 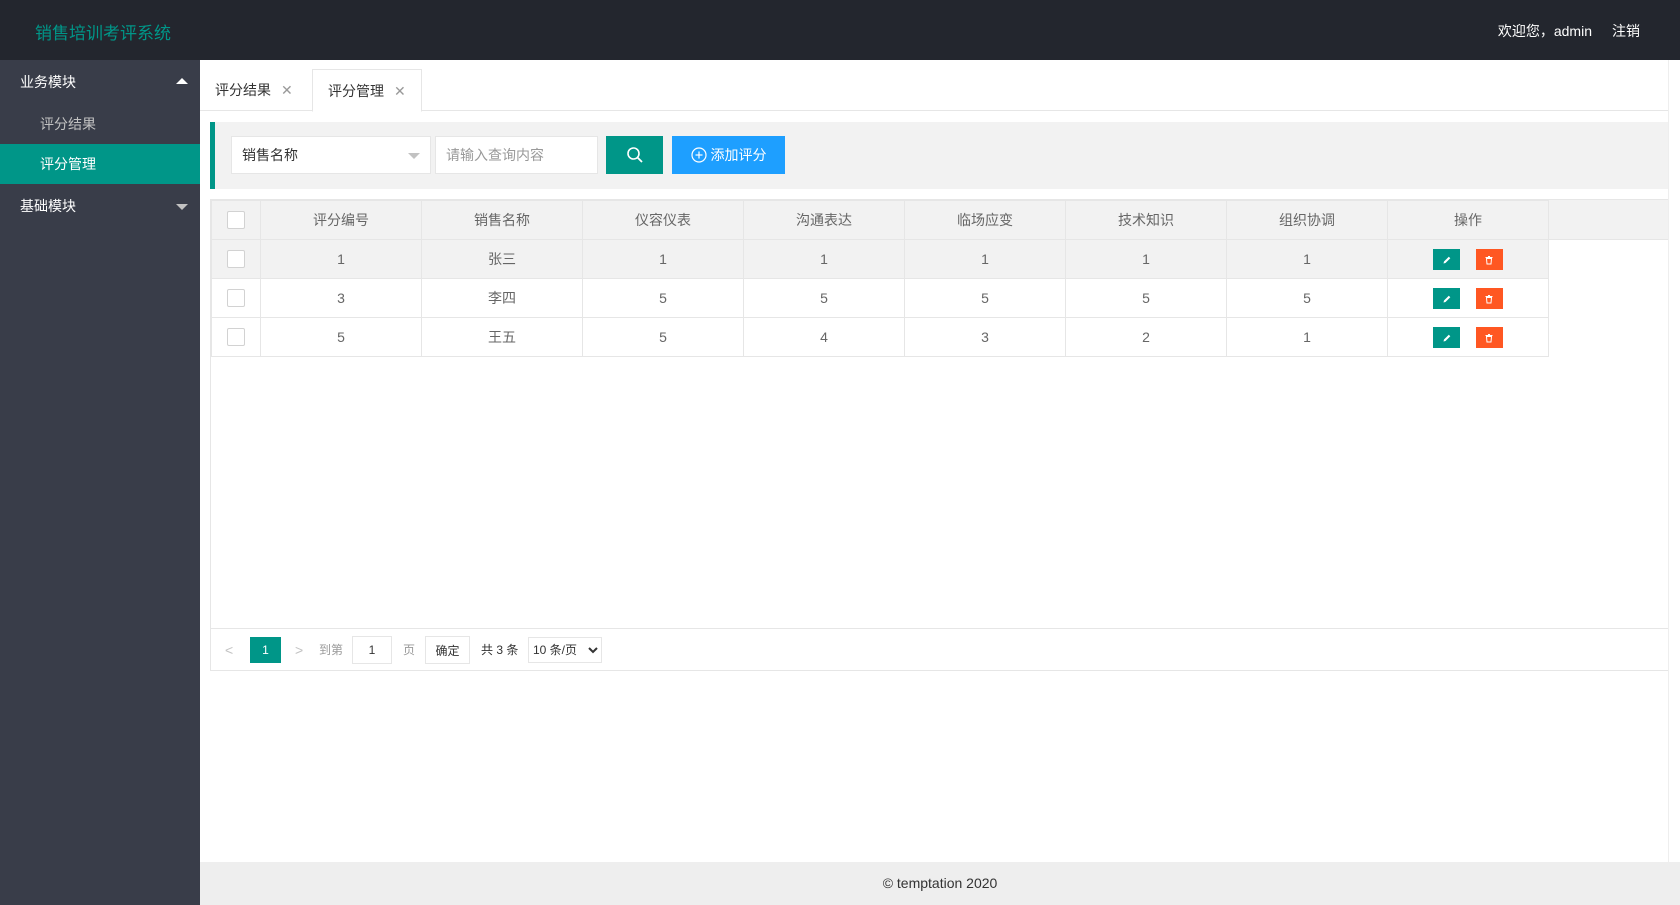 What do you see at coordinates (100, 206) in the screenshot?
I see `sidebar-group-basic: 基础模块` at bounding box center [100, 206].